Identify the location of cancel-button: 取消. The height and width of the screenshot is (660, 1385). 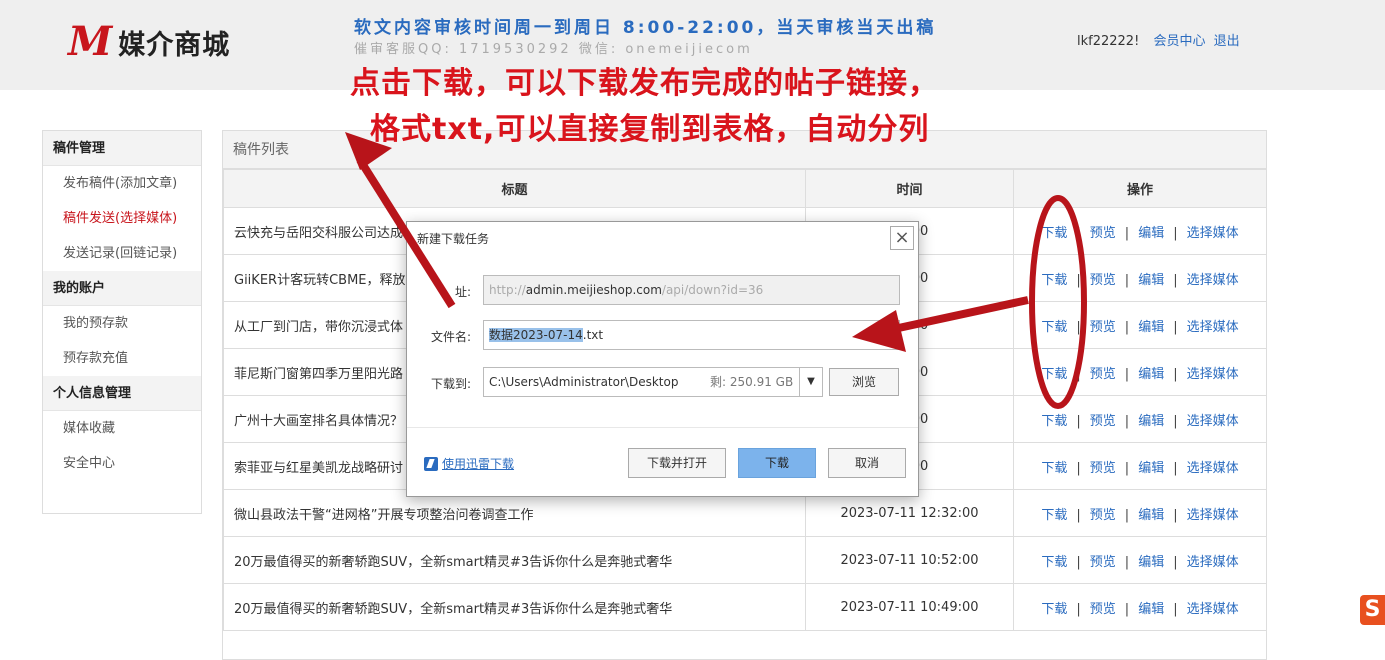
(867, 463).